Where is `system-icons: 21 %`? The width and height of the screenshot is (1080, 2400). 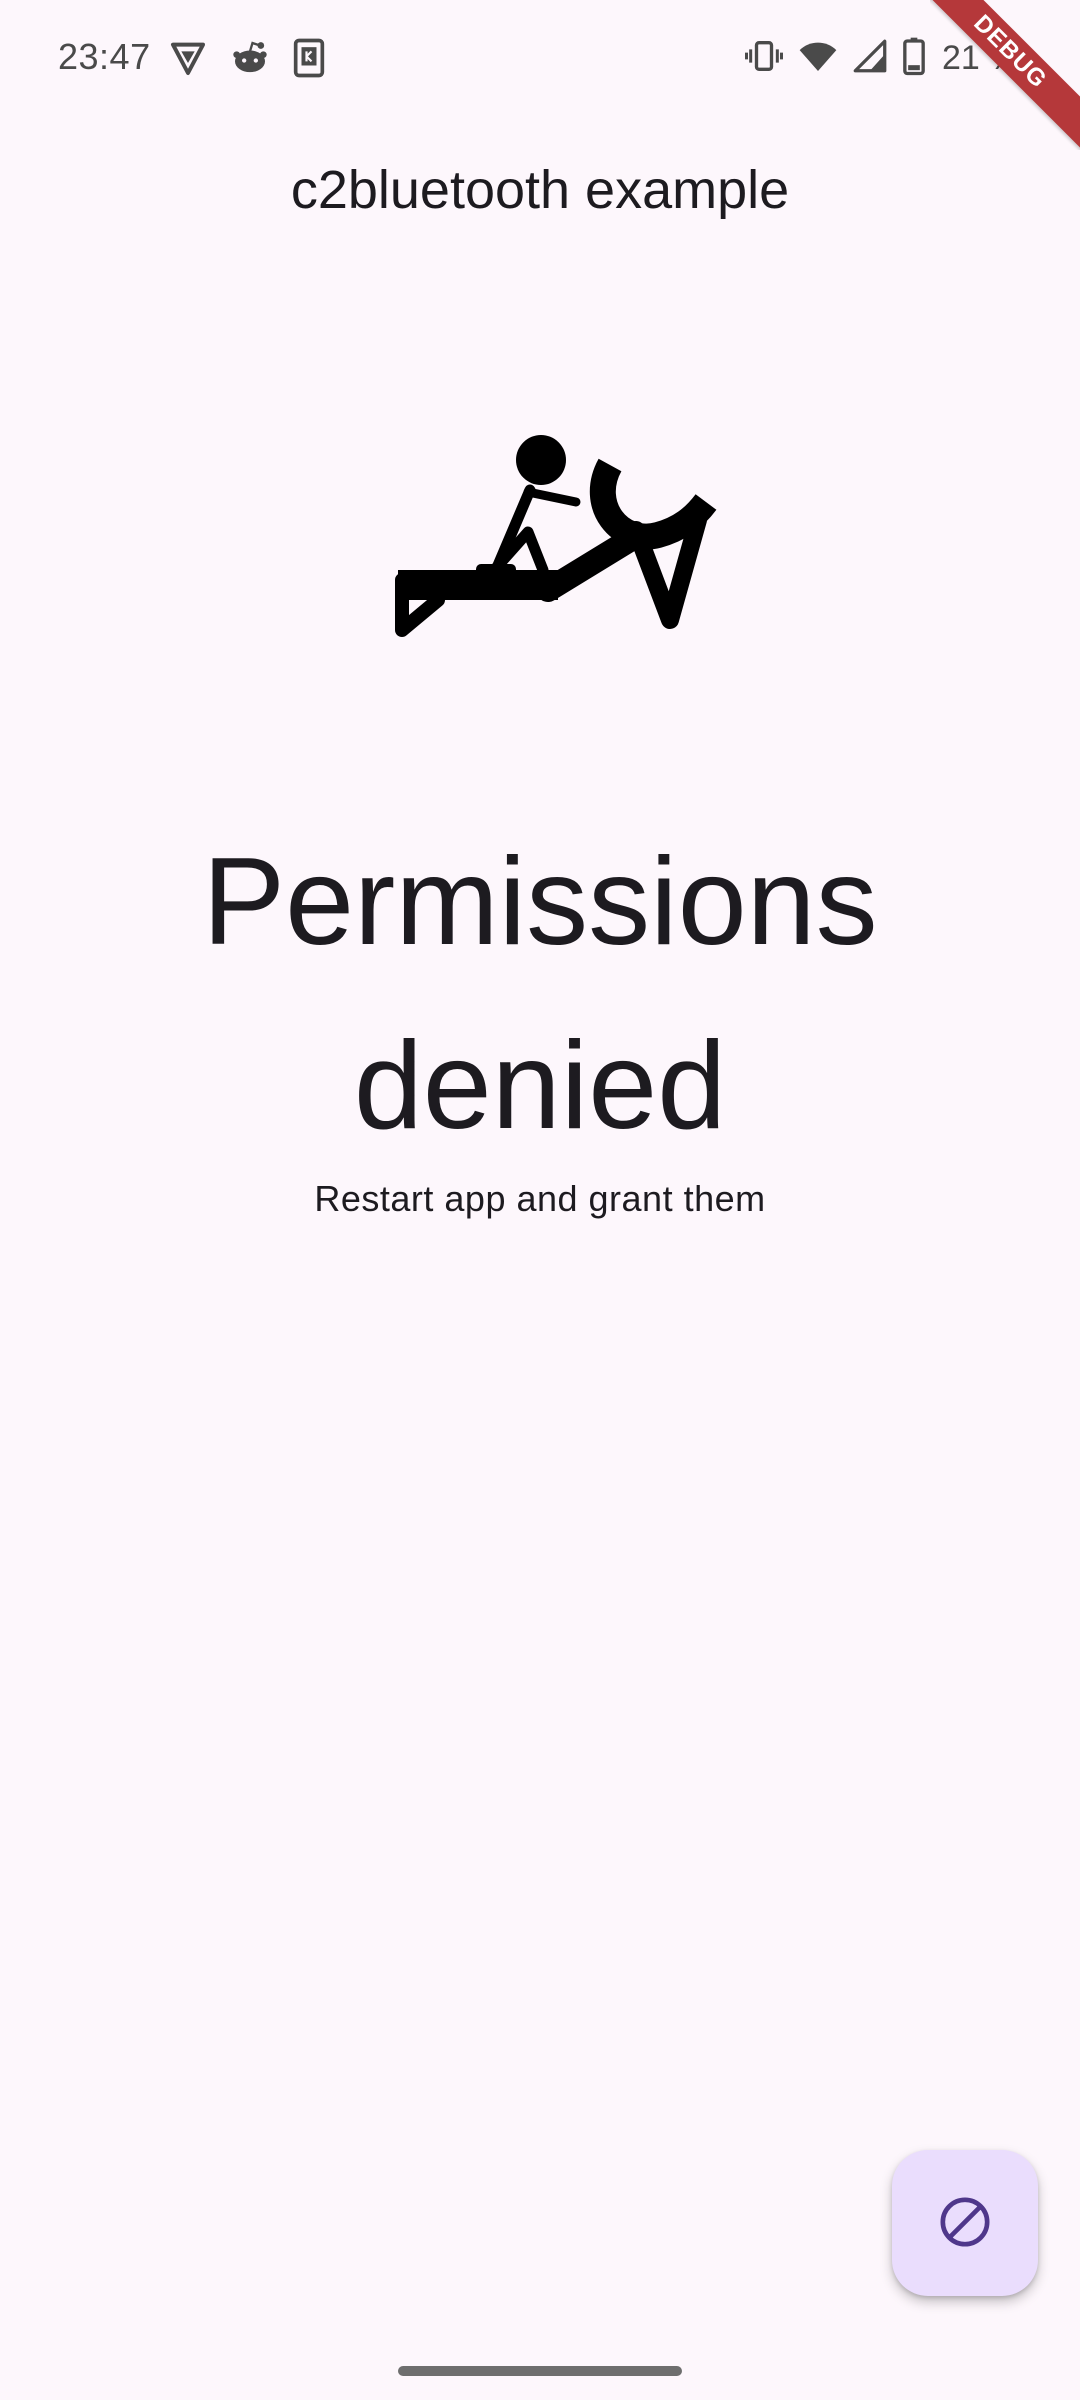
system-icons: 21 % is located at coordinates (882, 58).